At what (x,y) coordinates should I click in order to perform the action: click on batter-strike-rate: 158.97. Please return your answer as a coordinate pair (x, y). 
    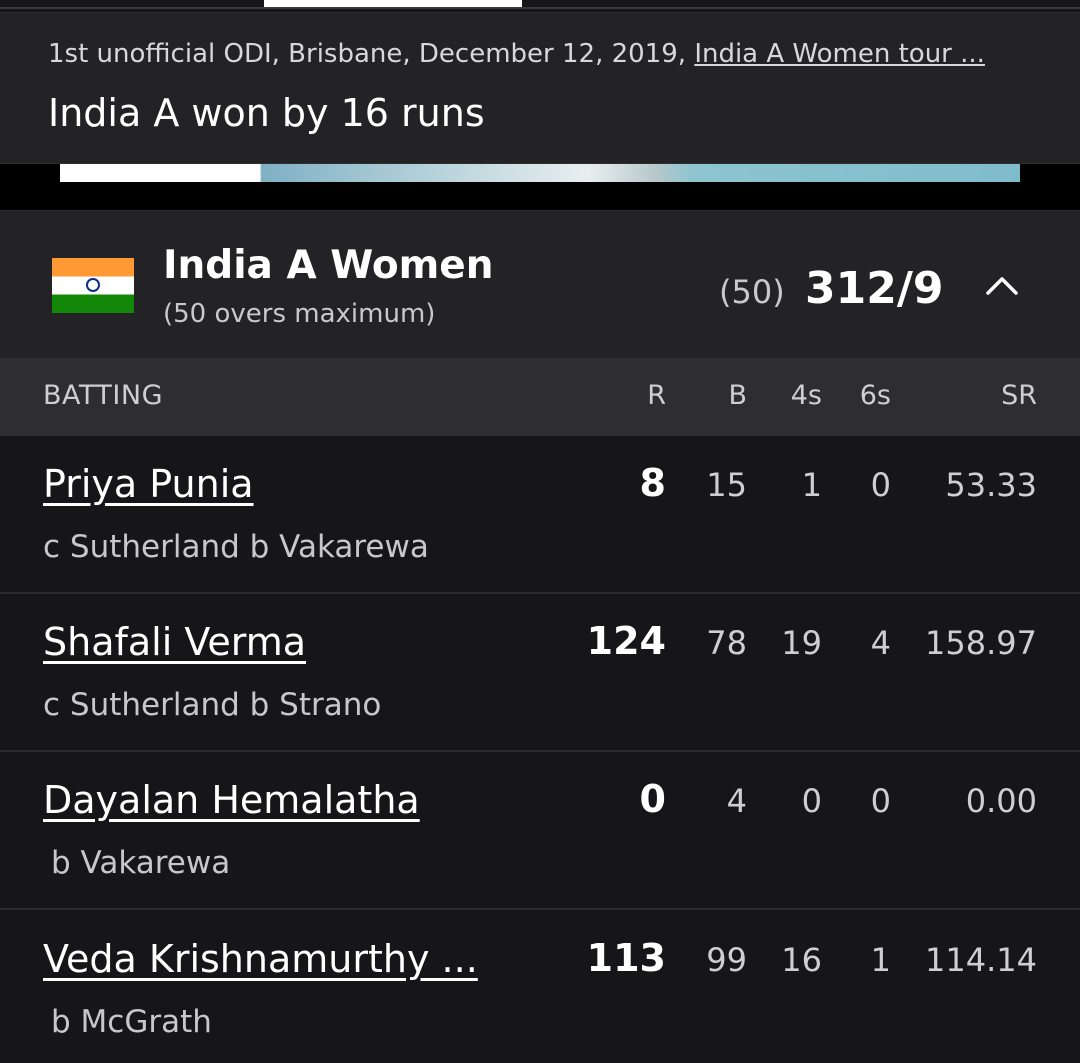
    Looking at the image, I should click on (981, 643).